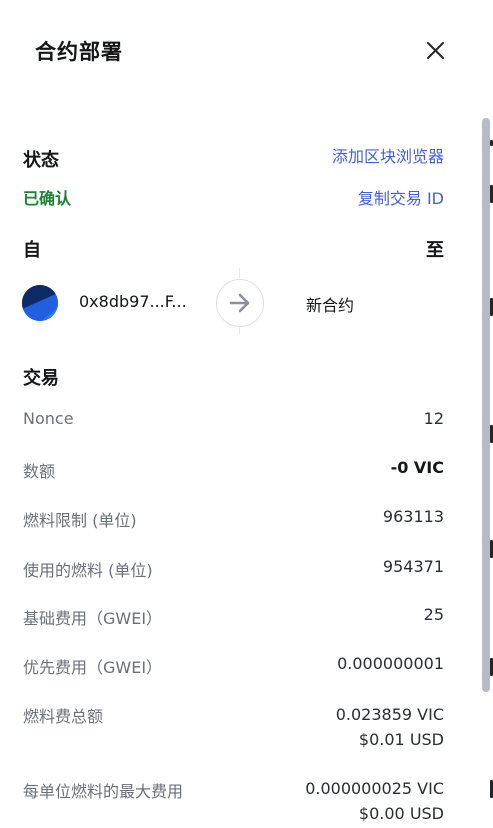  Describe the element at coordinates (63, 716) in the screenshot. I see `total-gas-fee-label: 燃料费总额` at that location.